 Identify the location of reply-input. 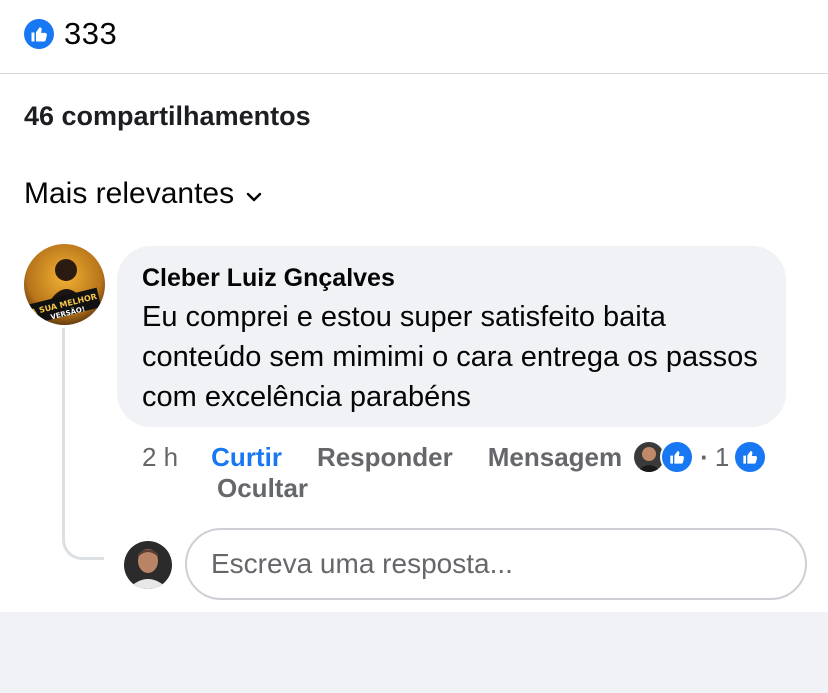
(496, 564).